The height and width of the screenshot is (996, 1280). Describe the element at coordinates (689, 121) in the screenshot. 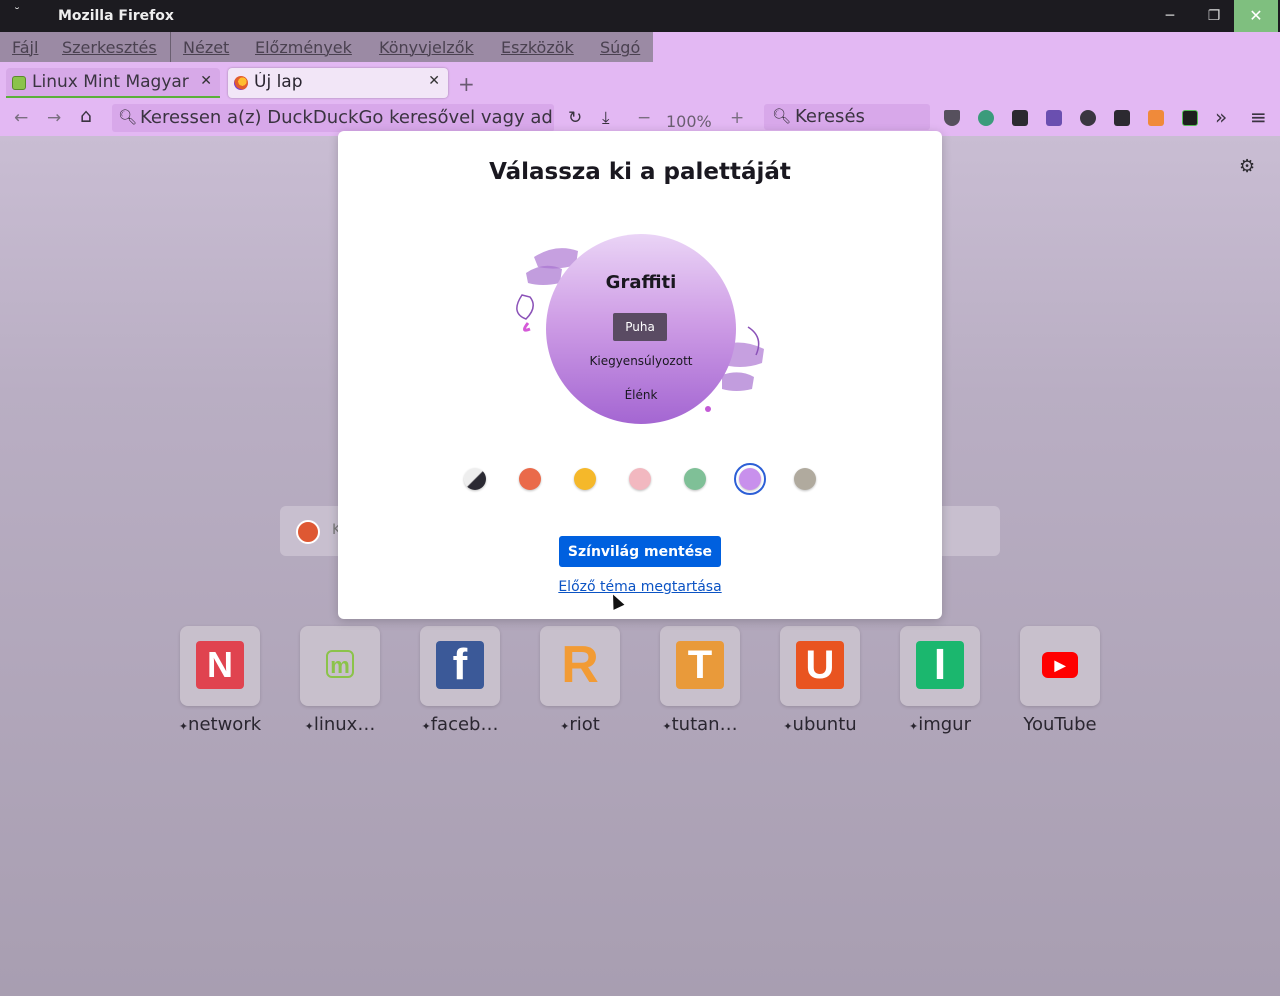

I see `zoom-level: 100%` at that location.